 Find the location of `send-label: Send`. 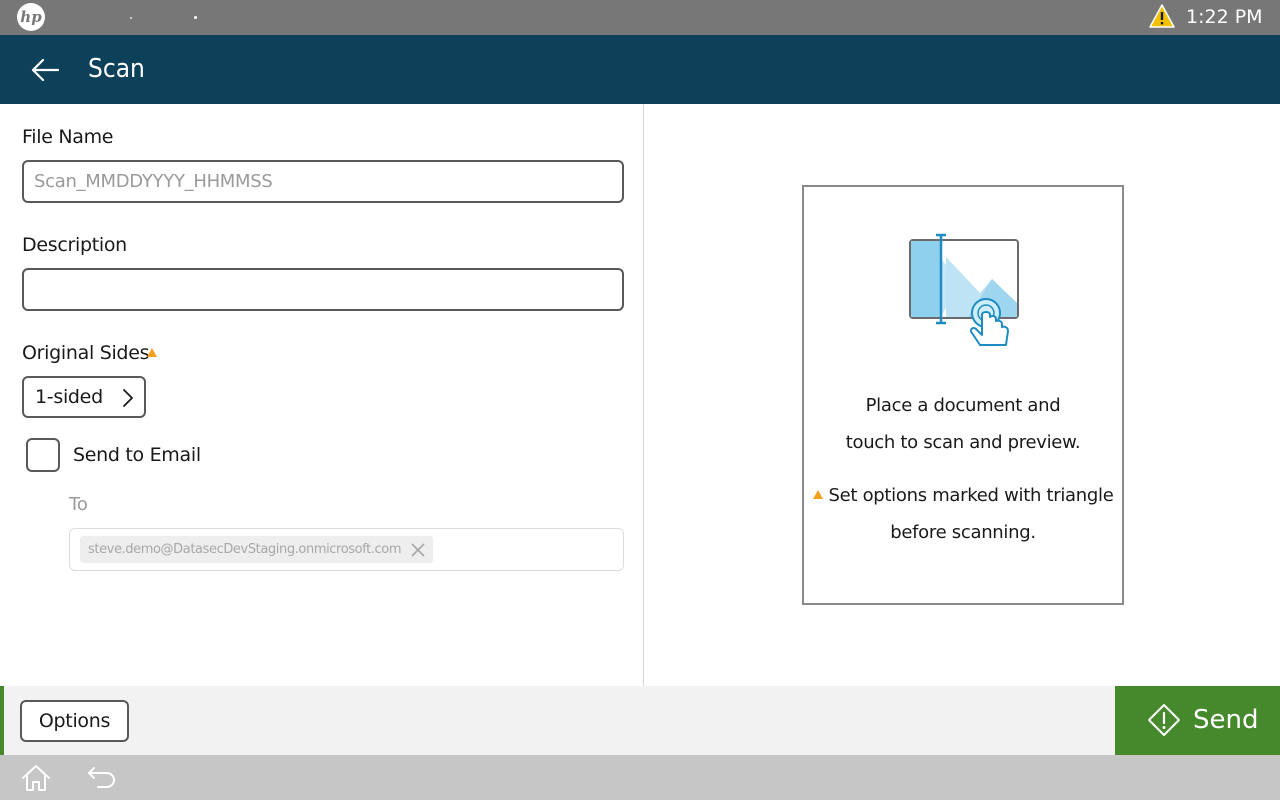

send-label: Send is located at coordinates (1226, 720).